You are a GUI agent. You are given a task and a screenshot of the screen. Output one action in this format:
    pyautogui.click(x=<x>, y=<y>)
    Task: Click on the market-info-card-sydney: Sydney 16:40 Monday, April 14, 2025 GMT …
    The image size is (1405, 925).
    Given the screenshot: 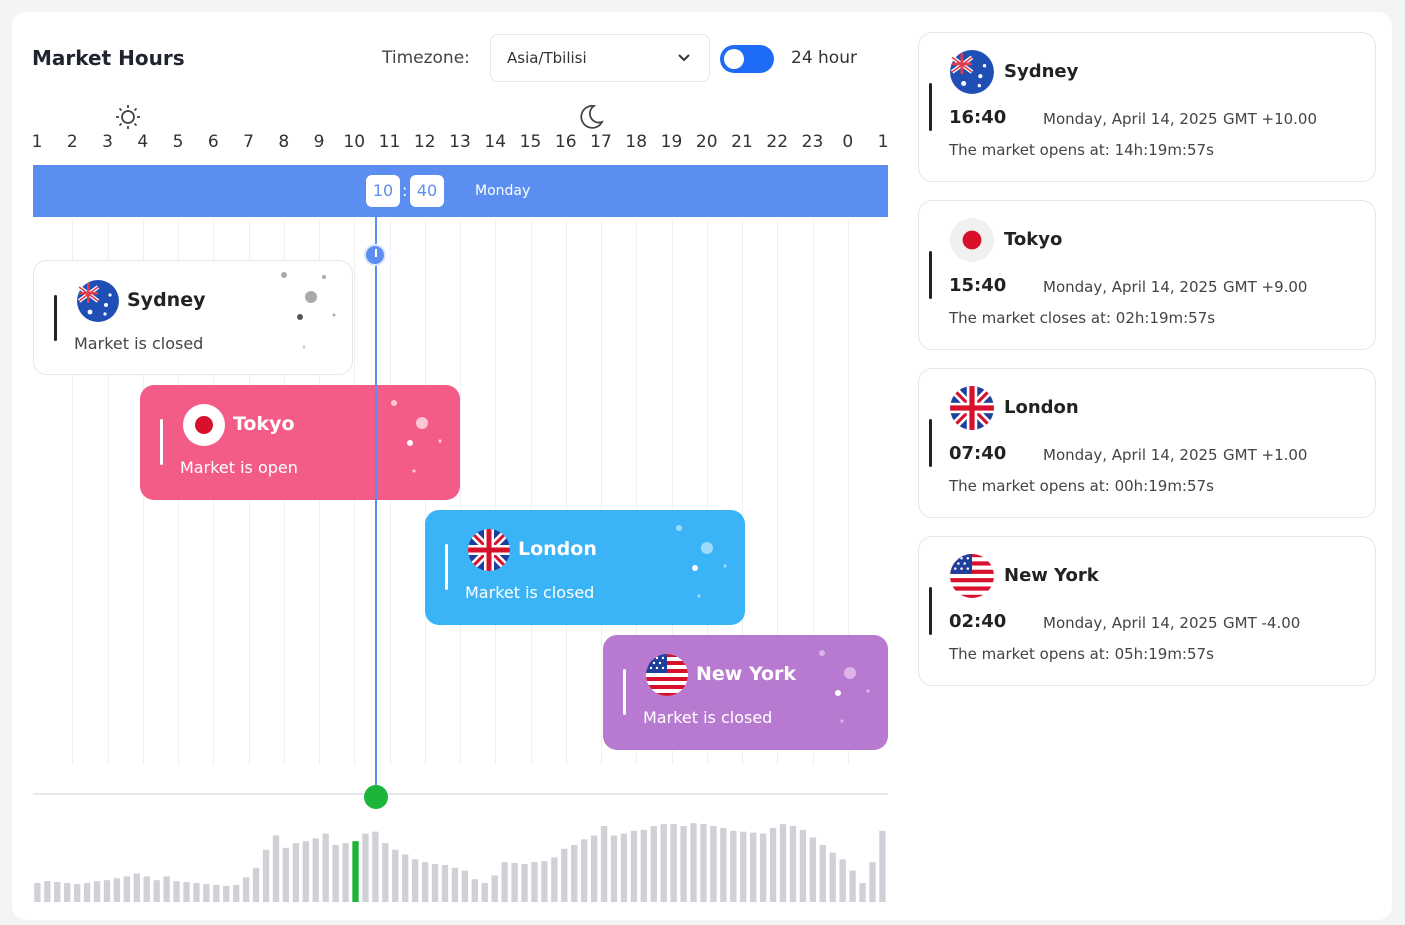 What is the action you would take?
    pyautogui.click(x=1147, y=107)
    